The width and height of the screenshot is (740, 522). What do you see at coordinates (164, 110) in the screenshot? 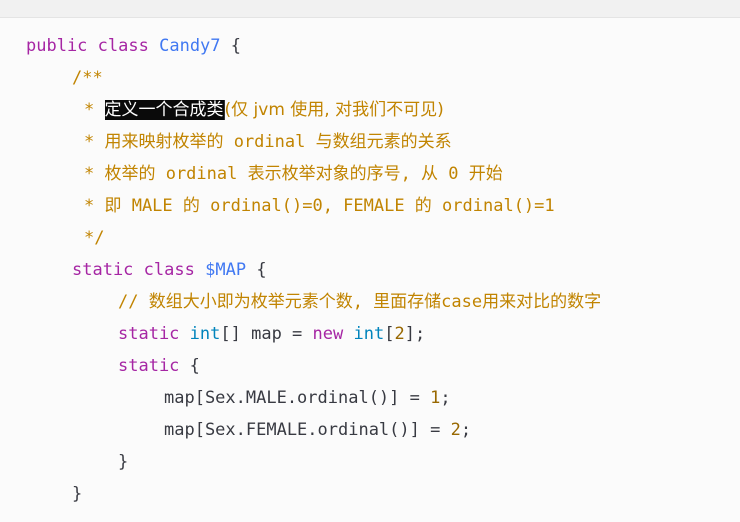
I see `selected-text: 定义一个合成类` at bounding box center [164, 110].